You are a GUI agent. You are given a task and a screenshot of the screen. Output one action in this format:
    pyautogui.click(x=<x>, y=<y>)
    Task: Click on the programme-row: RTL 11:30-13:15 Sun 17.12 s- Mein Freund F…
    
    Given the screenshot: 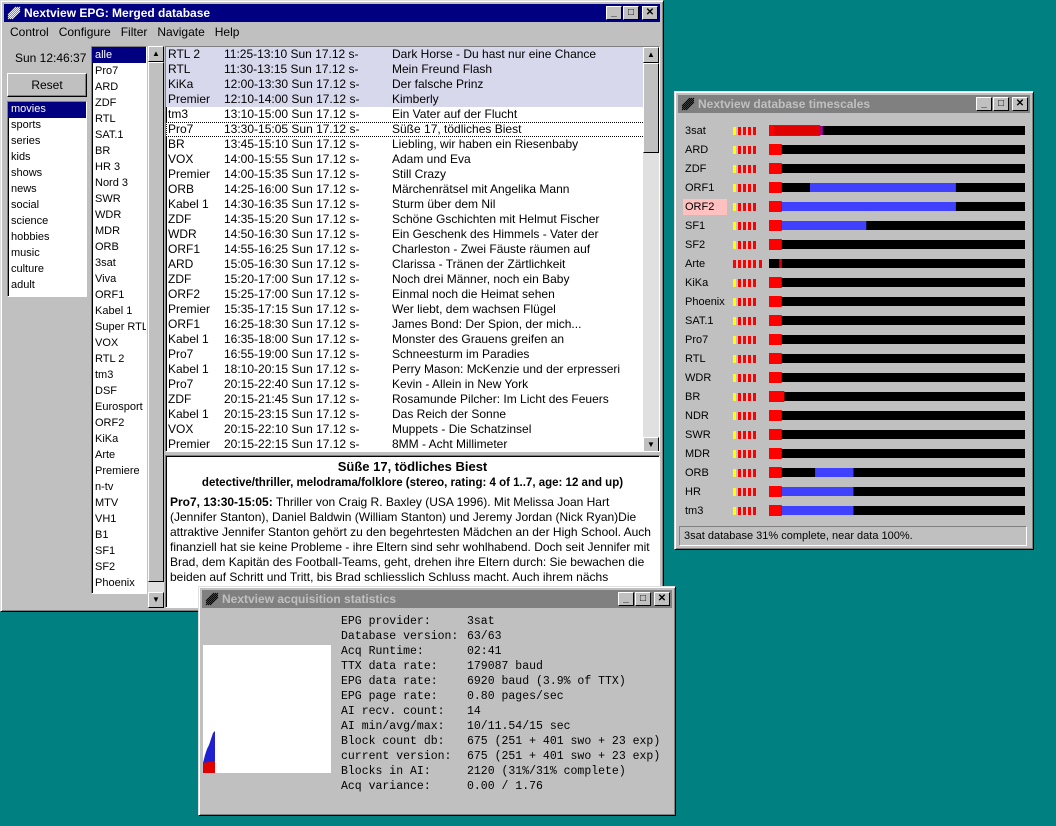 What is the action you would take?
    pyautogui.click(x=412, y=69)
    